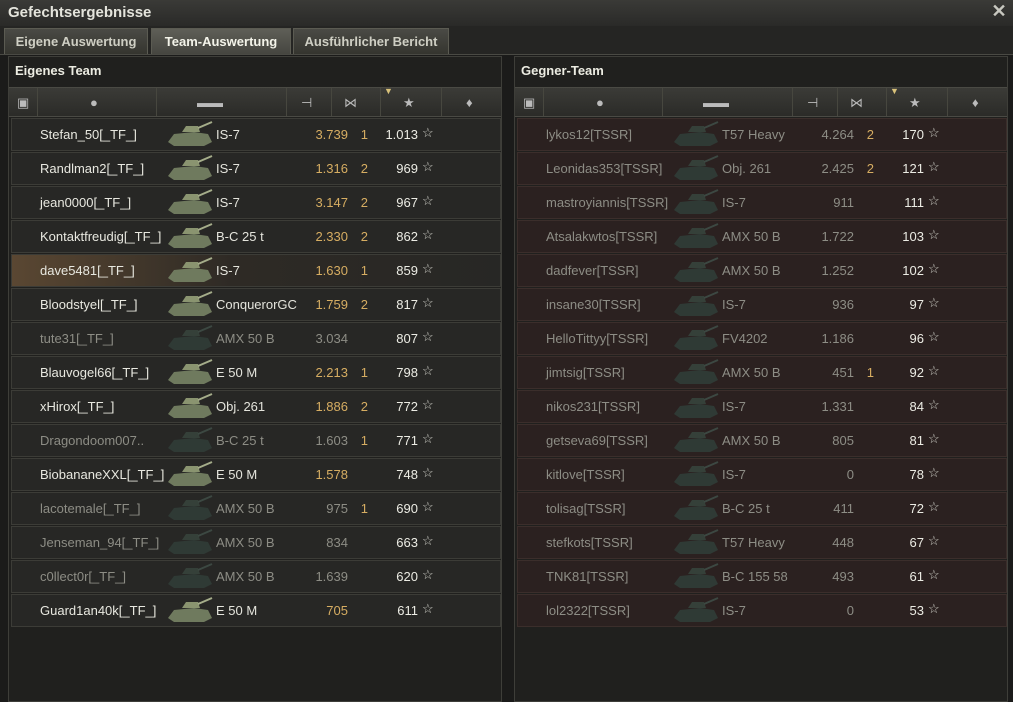 The image size is (1013, 702). What do you see at coordinates (331, 474) in the screenshot?
I see `damage-value: 1.578` at bounding box center [331, 474].